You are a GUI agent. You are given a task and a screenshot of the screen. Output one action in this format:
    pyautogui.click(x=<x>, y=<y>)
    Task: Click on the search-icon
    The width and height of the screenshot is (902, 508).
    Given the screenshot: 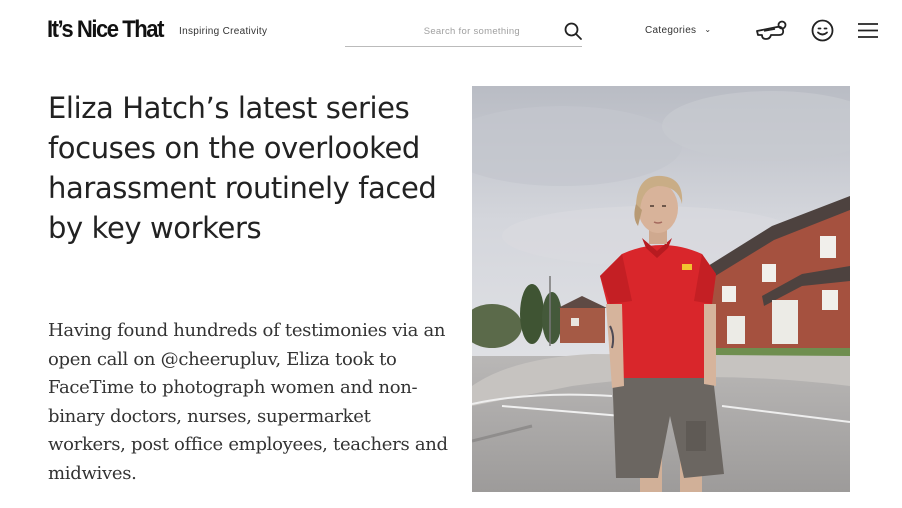 What is the action you would take?
    pyautogui.click(x=573, y=31)
    